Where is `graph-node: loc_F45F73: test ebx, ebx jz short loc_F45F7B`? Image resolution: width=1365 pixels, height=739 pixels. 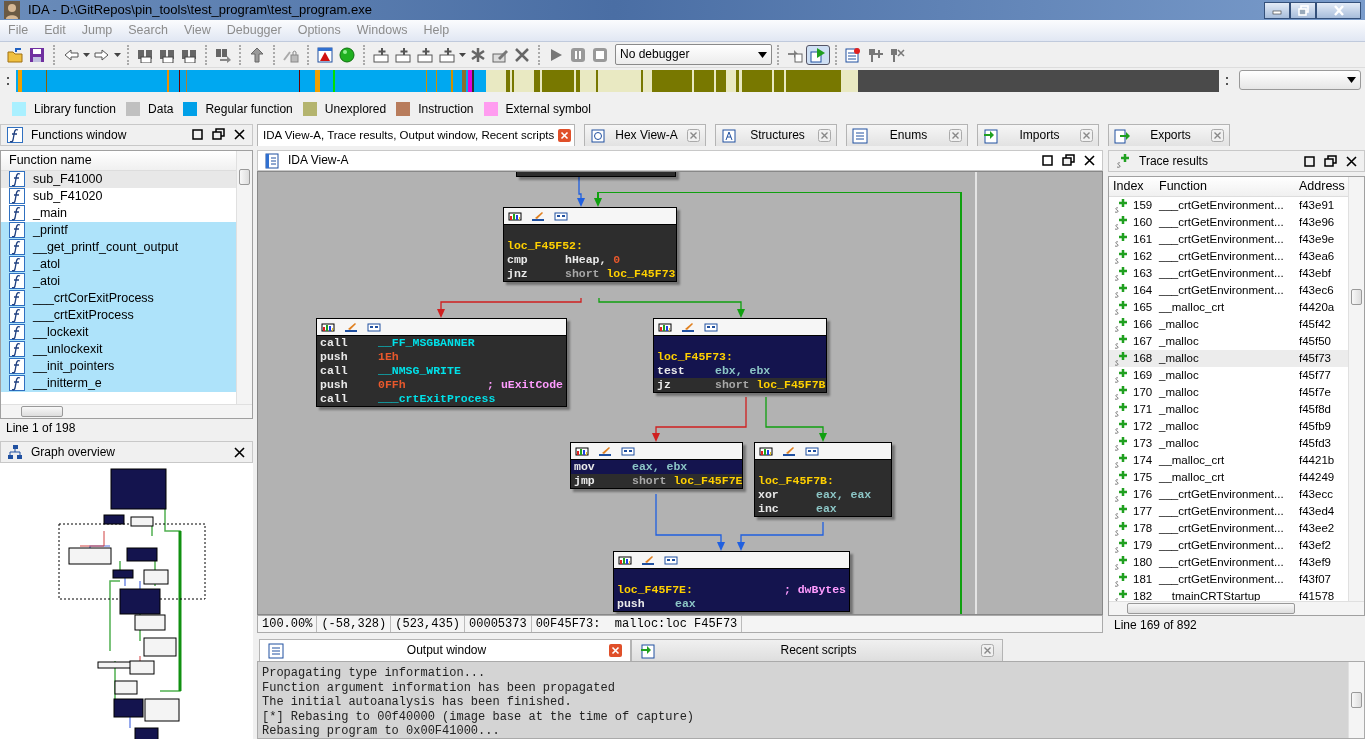 graph-node: loc_F45F73: test ebx, ebx jz short loc_F45F7B is located at coordinates (740, 355).